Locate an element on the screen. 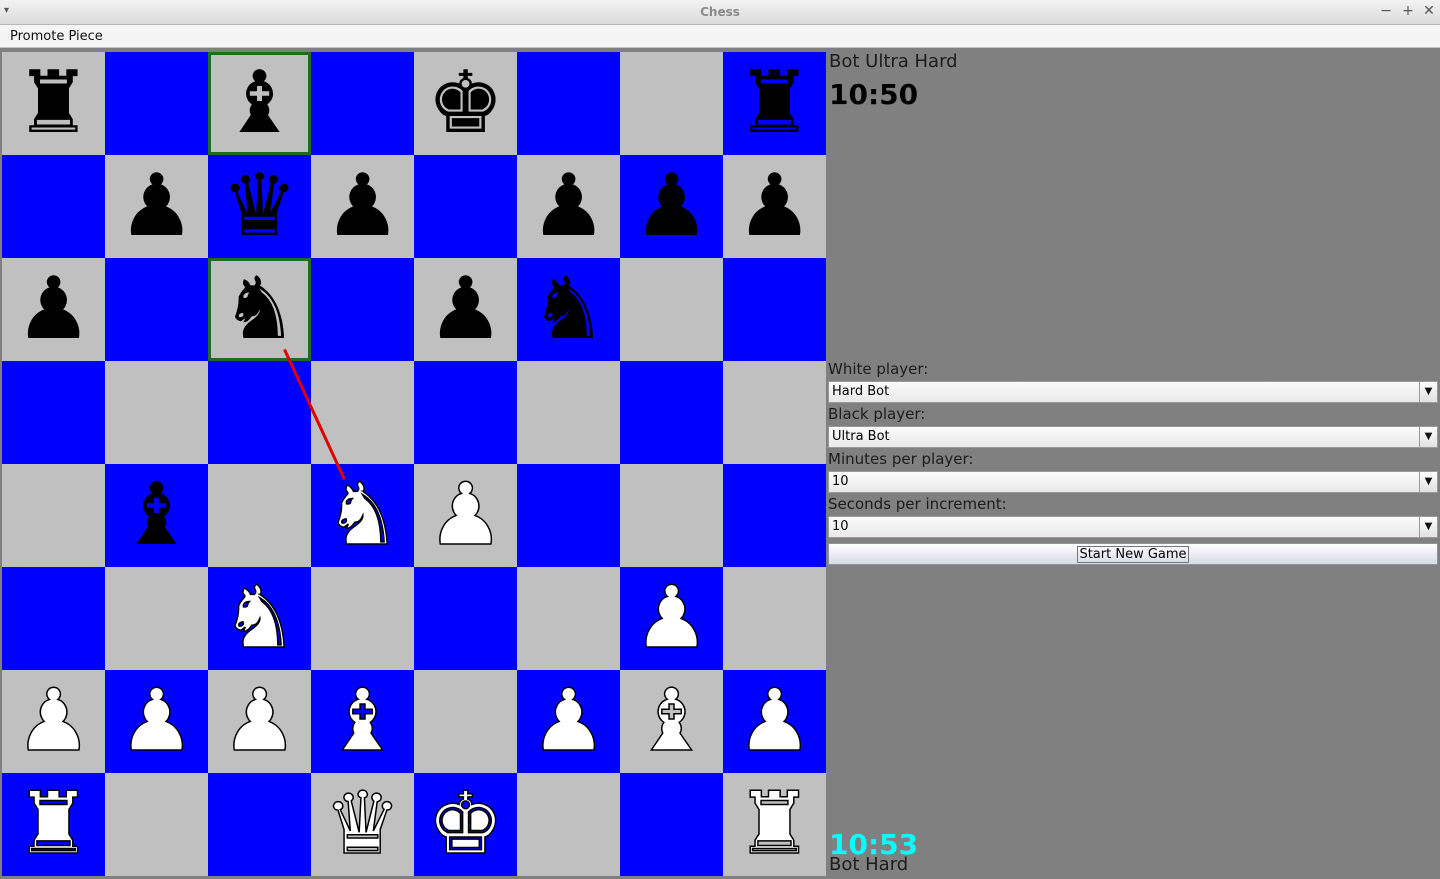  square-h5 is located at coordinates (774, 412).